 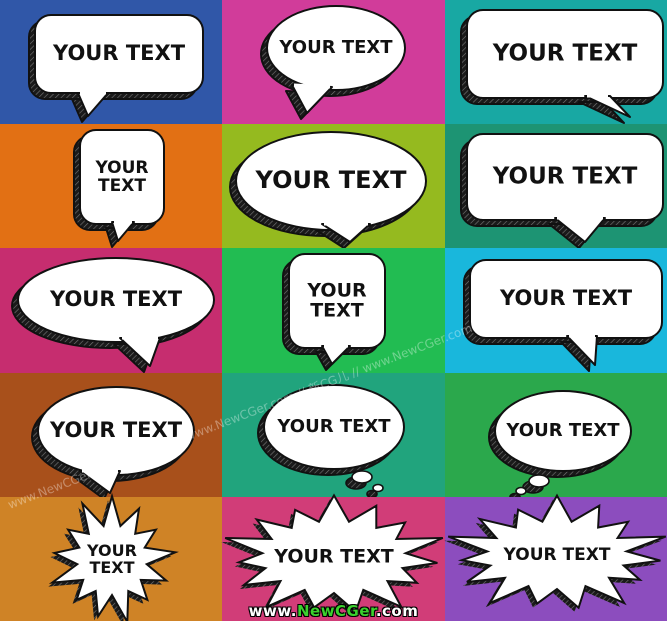 I want to click on footer-watermark-prefix: www., so click(x=272, y=611).